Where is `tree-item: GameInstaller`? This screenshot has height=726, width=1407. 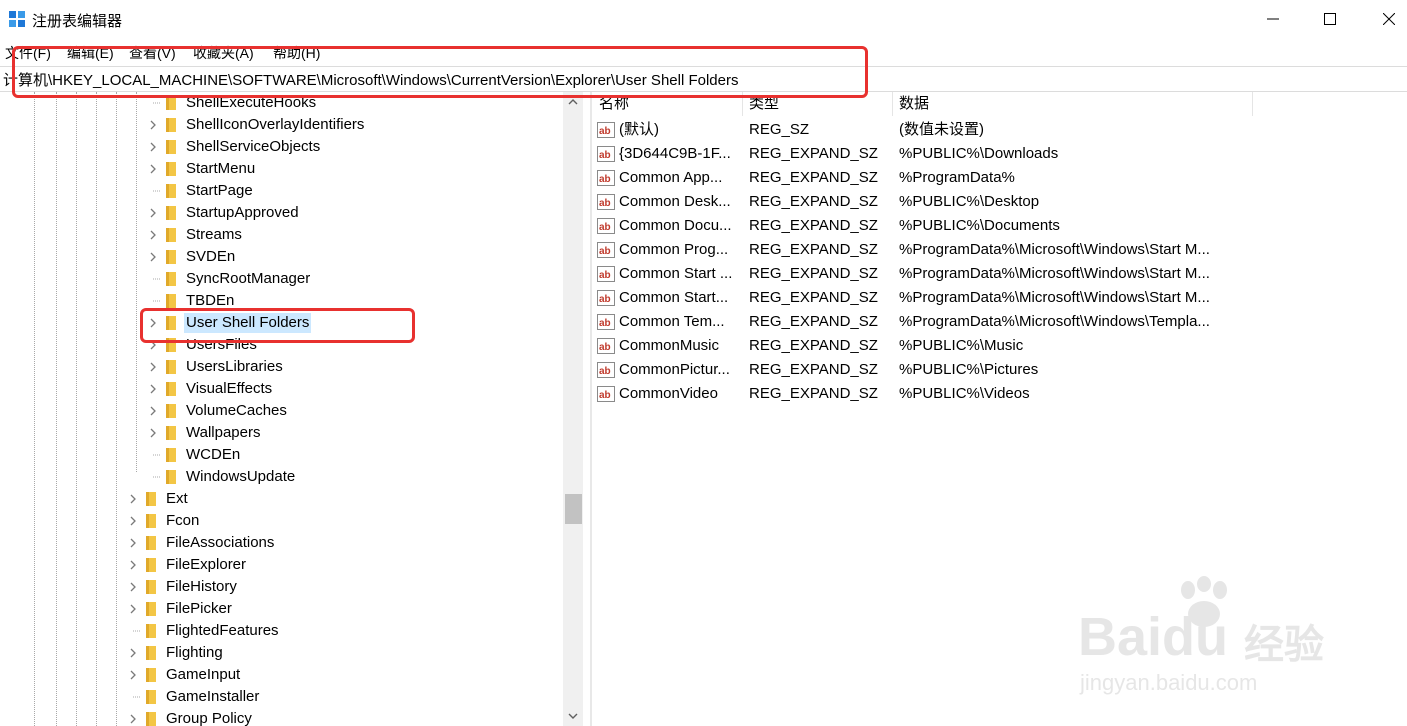
tree-item: GameInstaller is located at coordinates (193, 697).